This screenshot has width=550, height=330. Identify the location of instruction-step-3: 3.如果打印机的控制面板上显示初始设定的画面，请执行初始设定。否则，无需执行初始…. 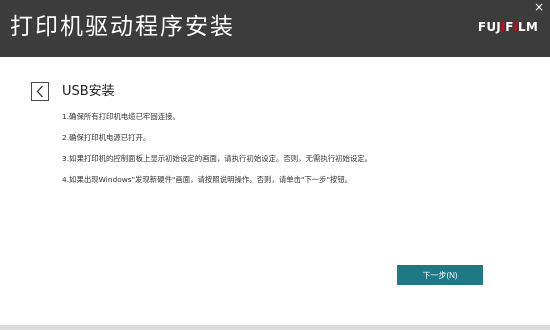
(217, 158).